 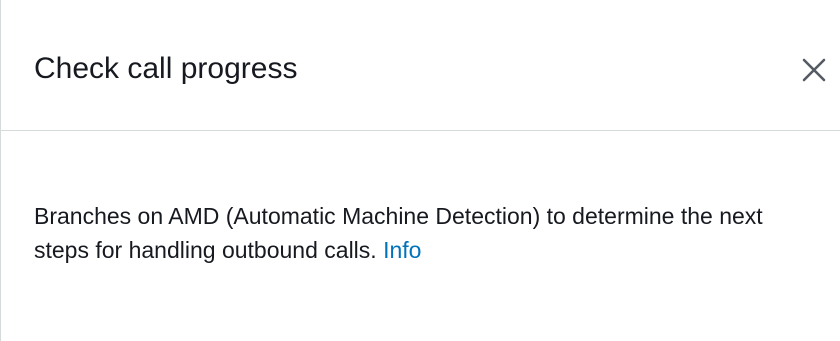 I want to click on close-icon, so click(x=814, y=70).